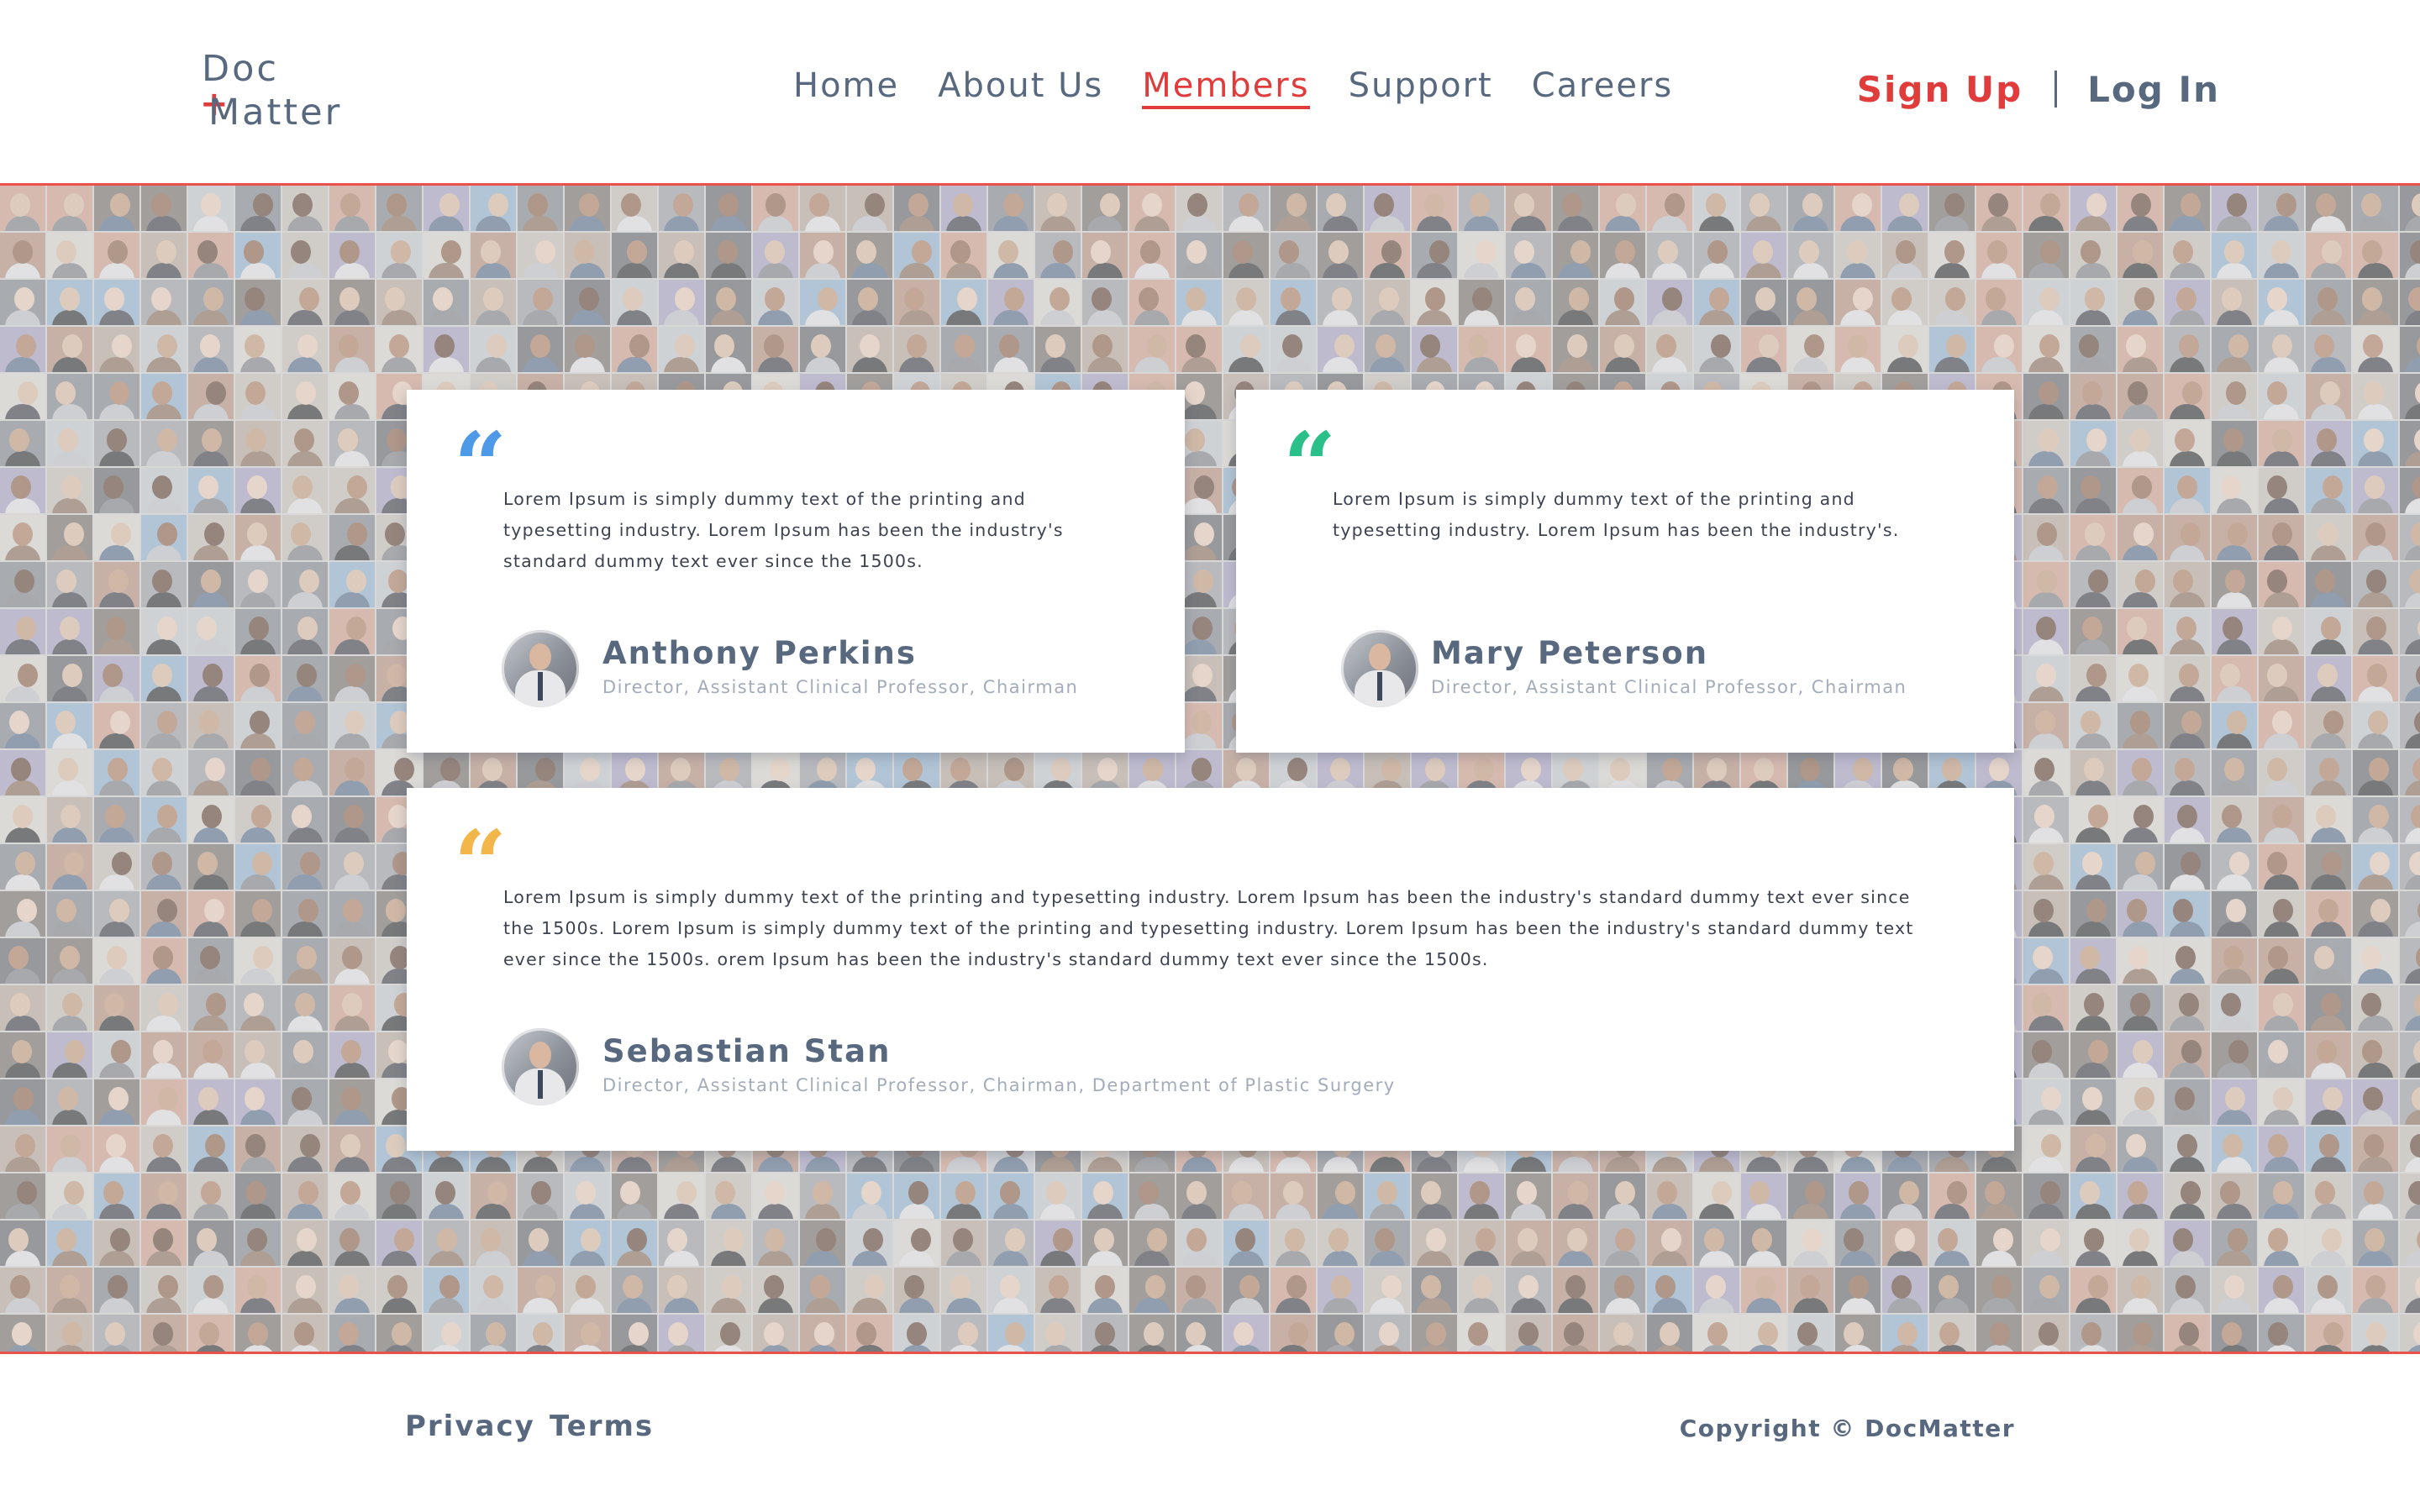  What do you see at coordinates (276, 90) in the screenshot?
I see `docmatter-logo: Doc + Matter` at bounding box center [276, 90].